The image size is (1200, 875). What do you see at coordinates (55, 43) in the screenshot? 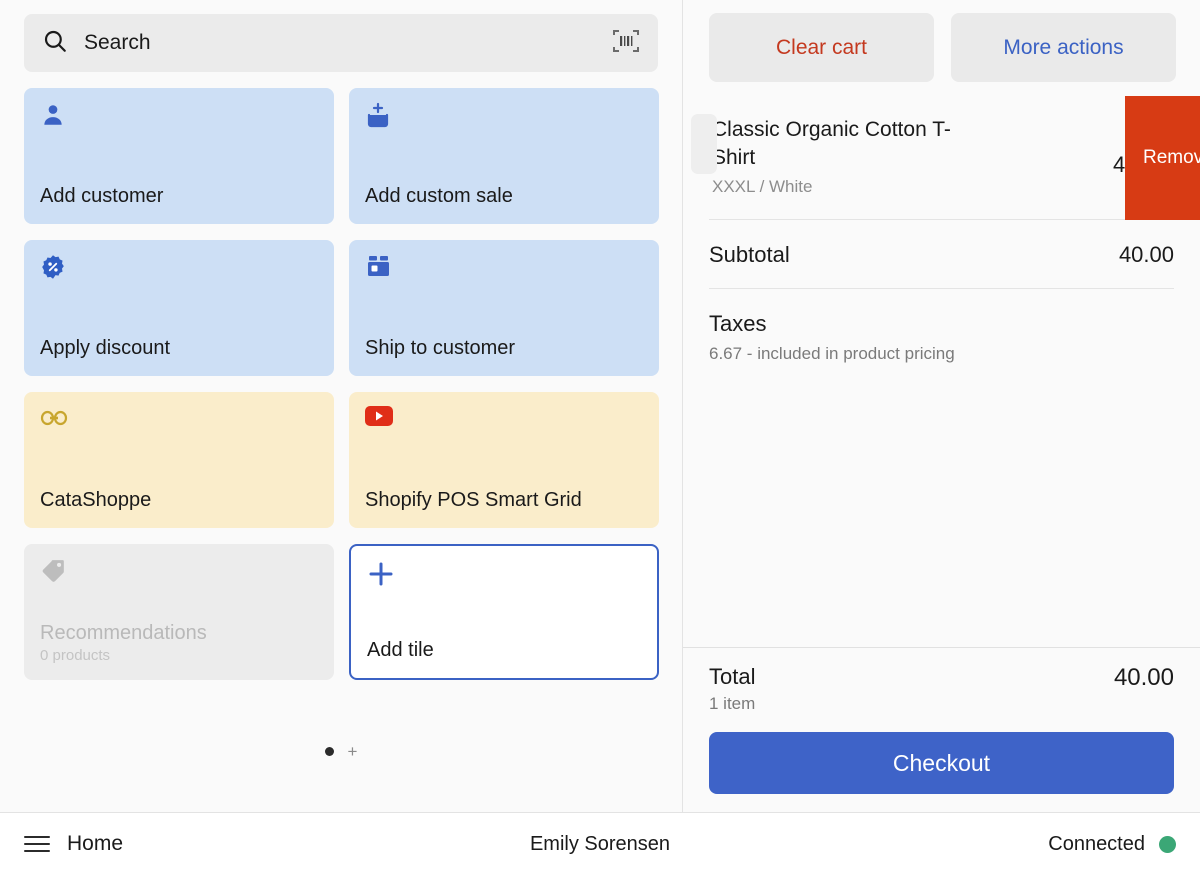
I see `search-icon` at bounding box center [55, 43].